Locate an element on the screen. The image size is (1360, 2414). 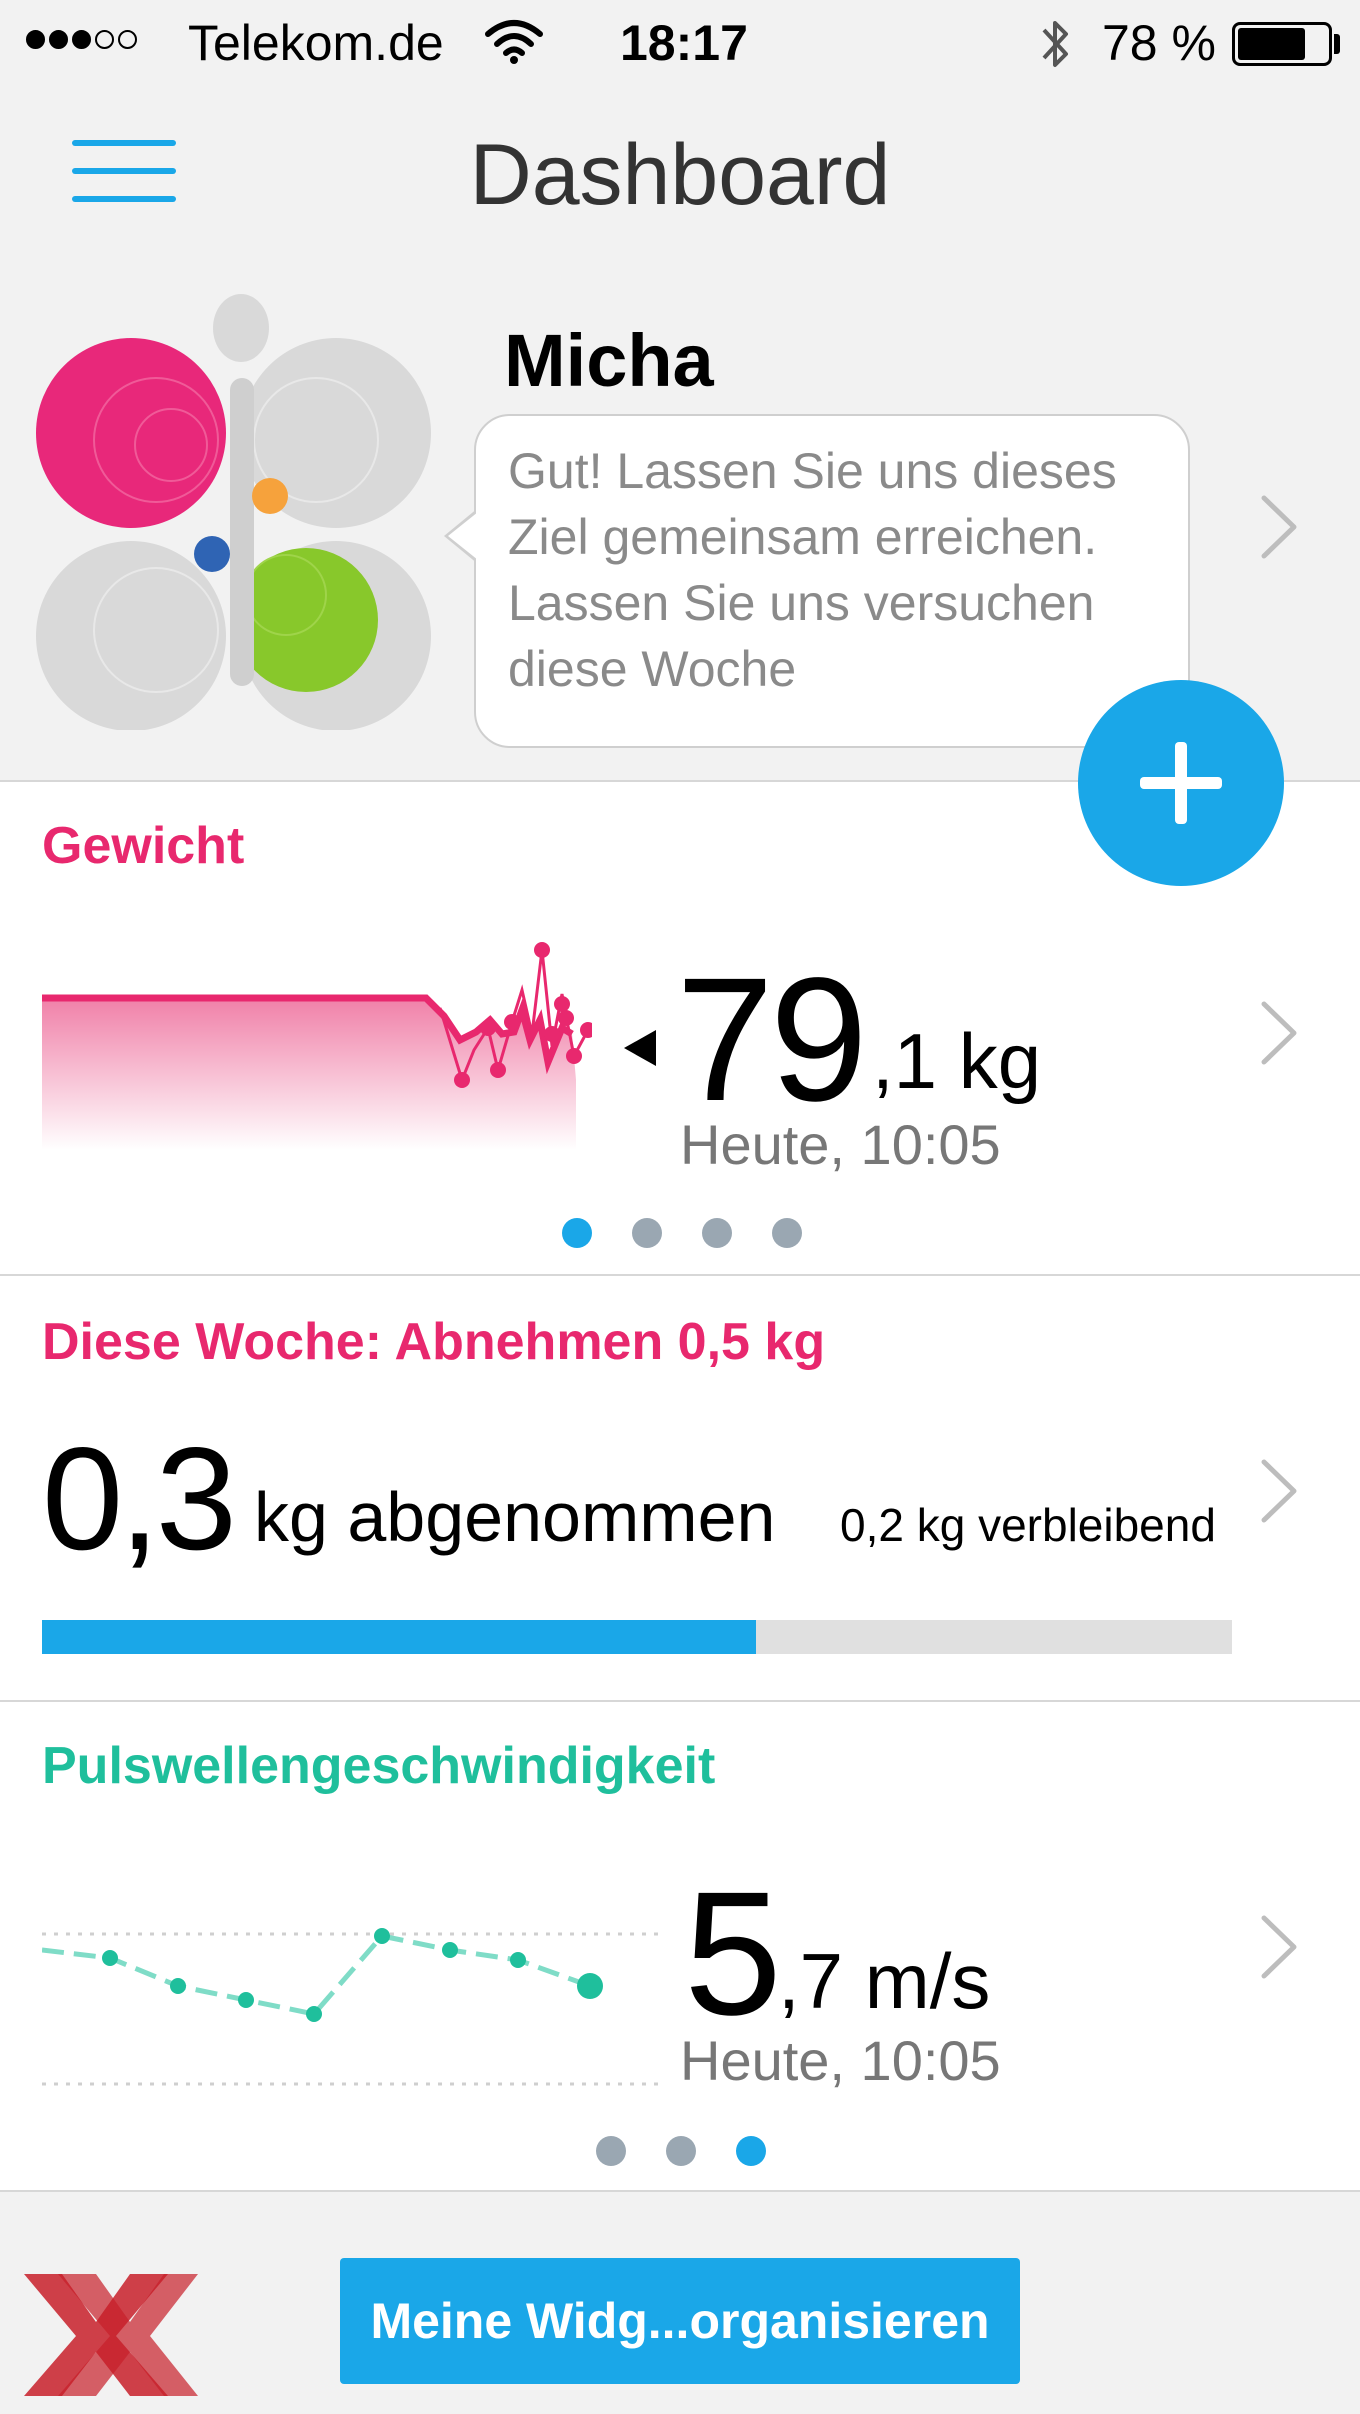
organize-widgets-button: Meine Widg...organisieren is located at coordinates (680, 2321).